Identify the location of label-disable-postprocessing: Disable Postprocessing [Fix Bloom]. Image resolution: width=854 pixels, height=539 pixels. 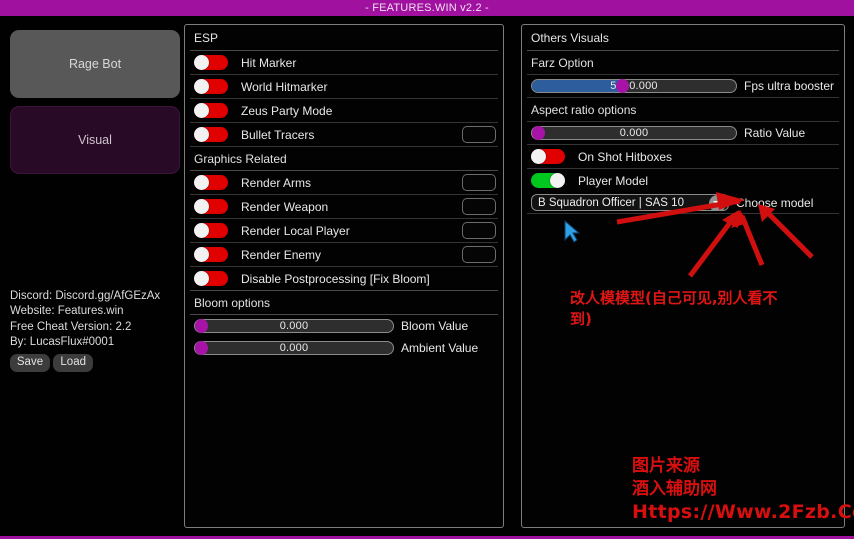
(335, 278).